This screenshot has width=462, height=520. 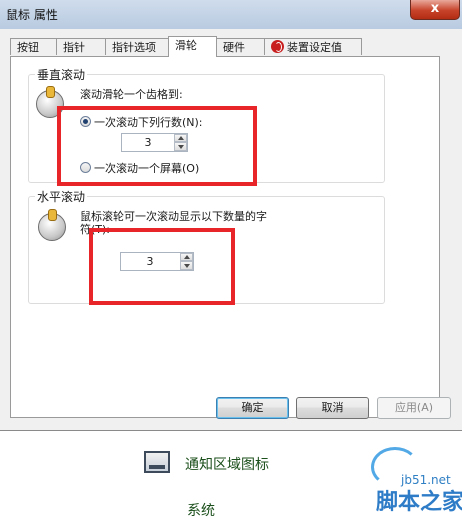 I want to click on horizontal-group-label: 水平滚动, so click(x=61, y=196).